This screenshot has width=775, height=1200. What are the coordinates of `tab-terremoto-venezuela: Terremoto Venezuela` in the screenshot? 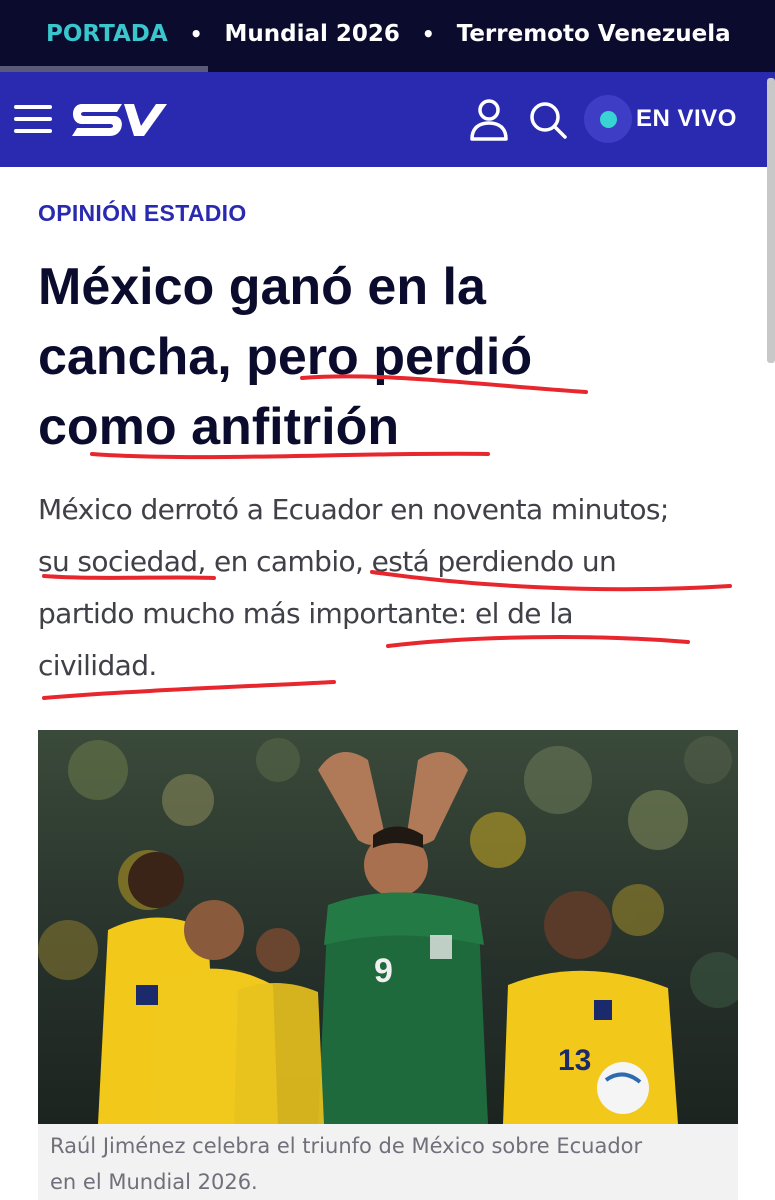 It's located at (594, 34).